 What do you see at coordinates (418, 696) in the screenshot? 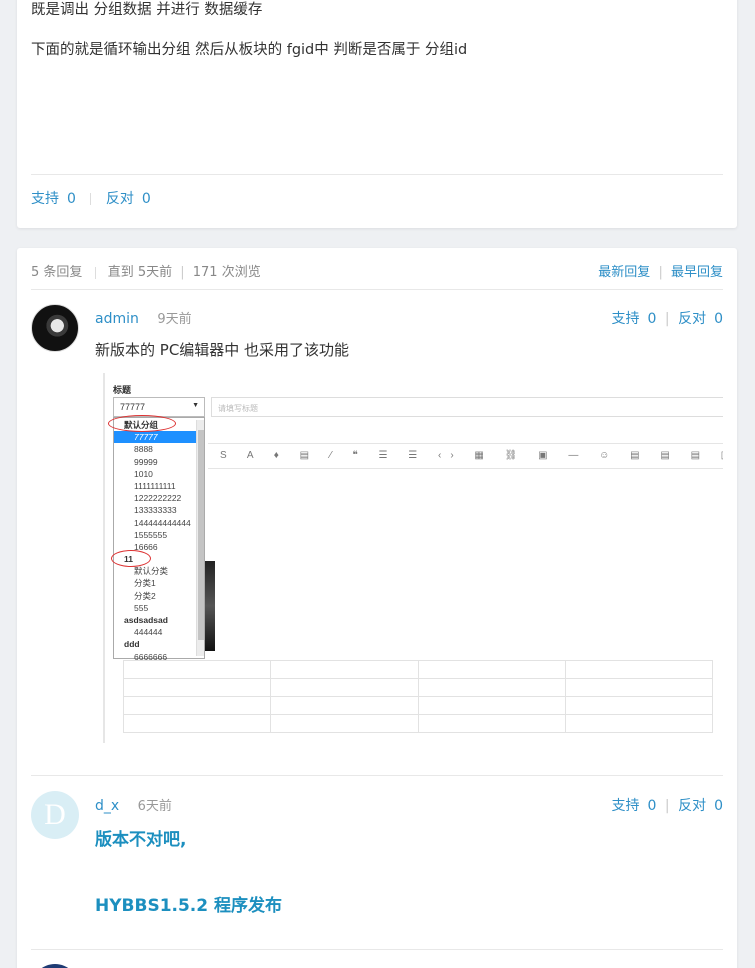
I see `screenshot-table` at bounding box center [418, 696].